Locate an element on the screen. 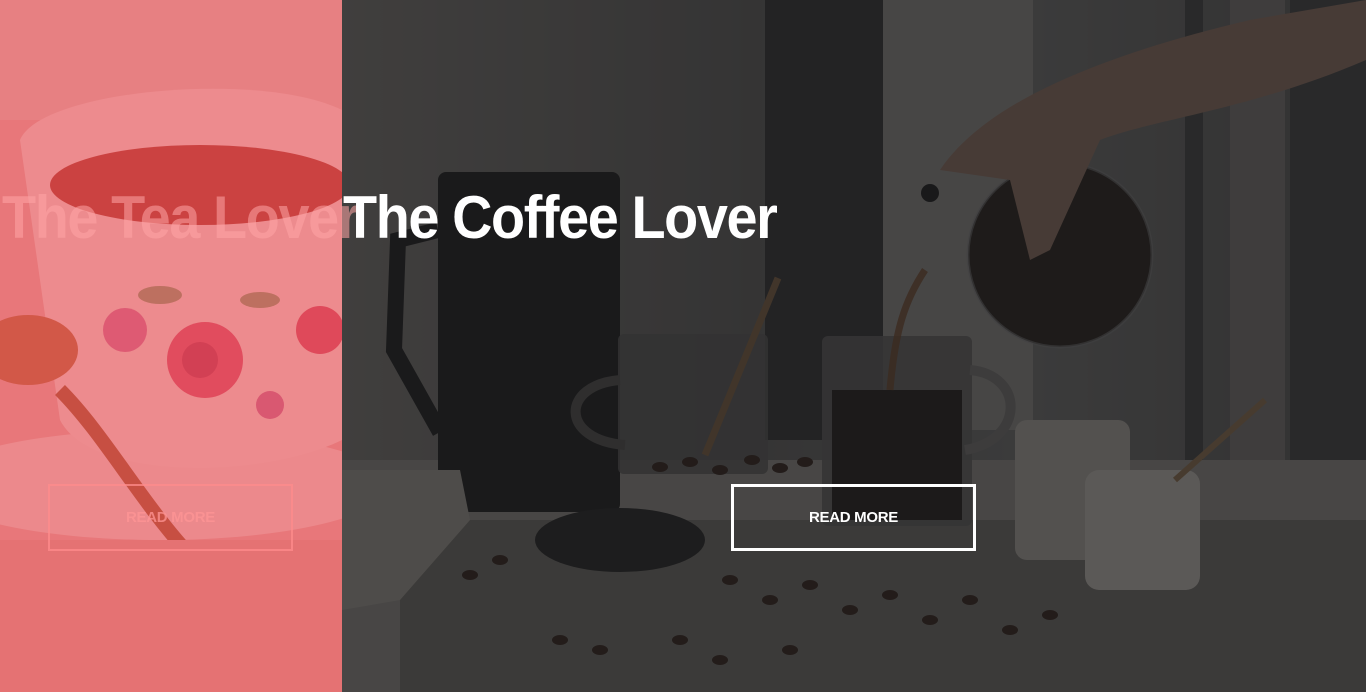 Image resolution: width=1366 pixels, height=692 pixels. tea-read-more-button: READ MORE is located at coordinates (170, 517).